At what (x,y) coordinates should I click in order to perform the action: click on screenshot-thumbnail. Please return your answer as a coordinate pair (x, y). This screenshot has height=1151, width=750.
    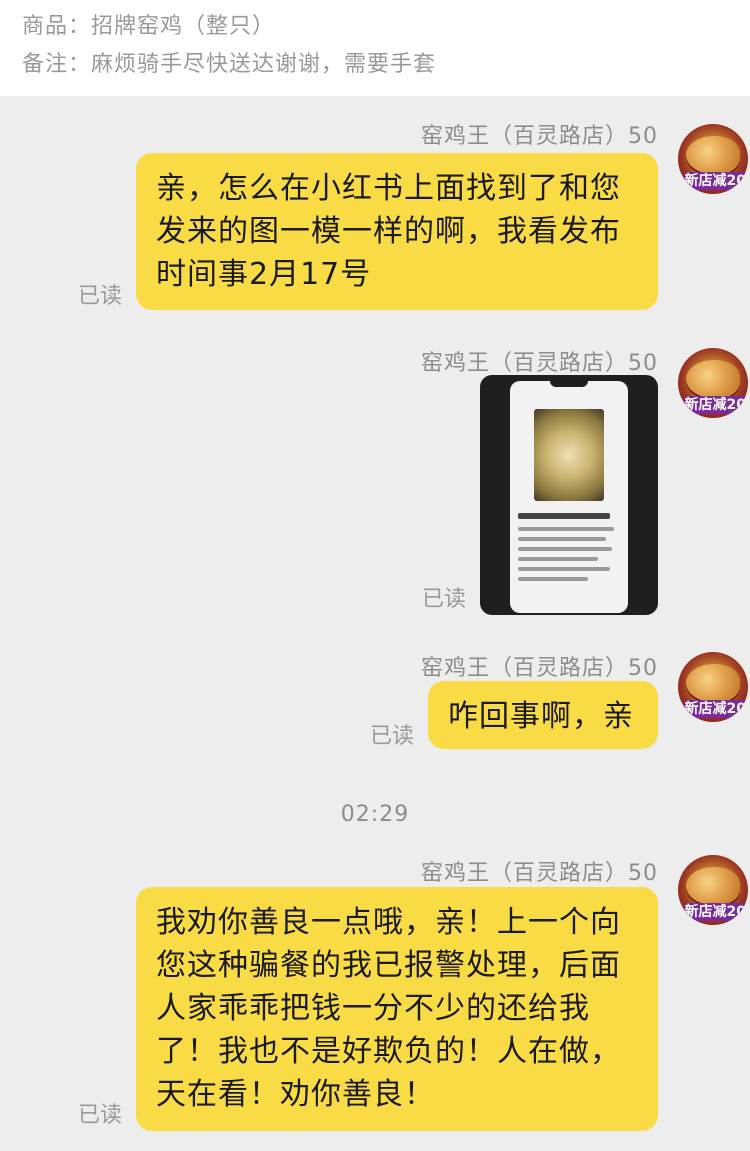
    Looking at the image, I should click on (569, 497).